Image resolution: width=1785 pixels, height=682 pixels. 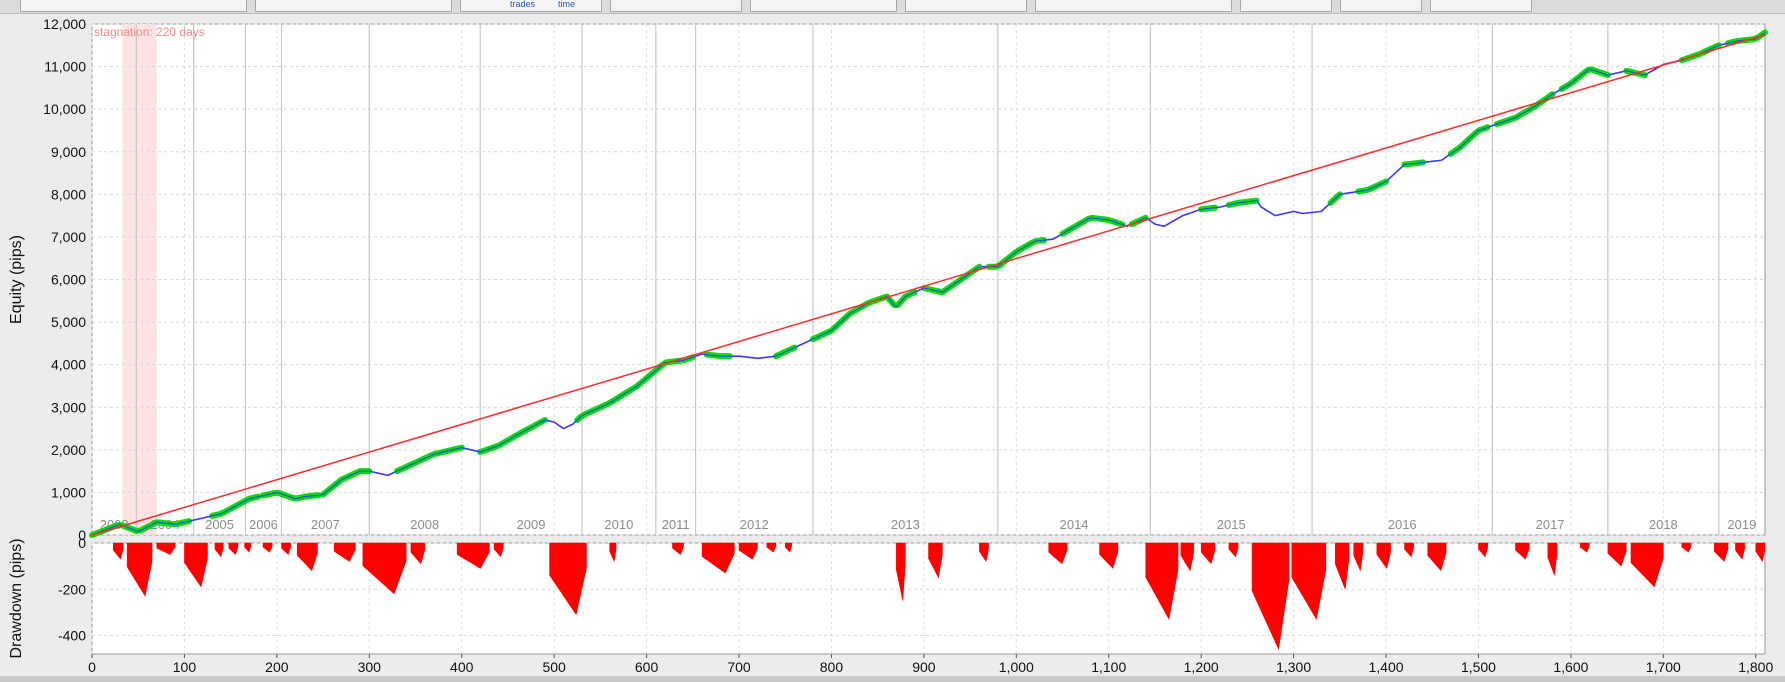 What do you see at coordinates (68, 194) in the screenshot?
I see `equity-ytick-label: 8,000` at bounding box center [68, 194].